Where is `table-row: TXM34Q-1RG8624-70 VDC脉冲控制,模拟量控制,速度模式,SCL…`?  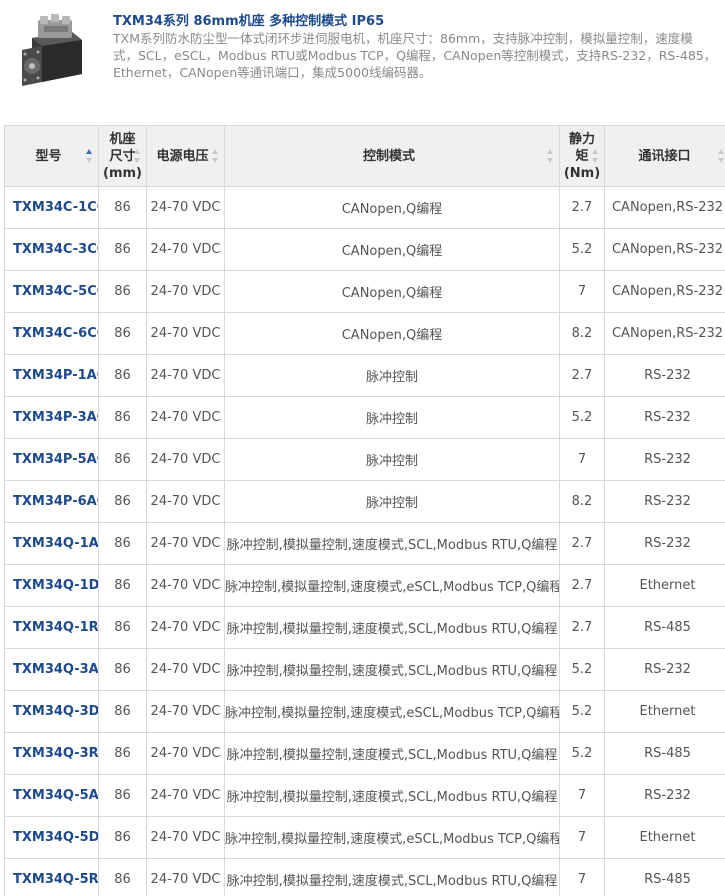 table-row: TXM34Q-1RG8624-70 VDC脉冲控制,模拟量控制,速度模式,SCL… is located at coordinates (364, 627).